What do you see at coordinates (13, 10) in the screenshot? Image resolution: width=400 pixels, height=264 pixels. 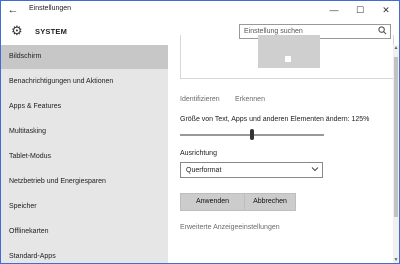 I see `back-arrow-icon: ←` at bounding box center [13, 10].